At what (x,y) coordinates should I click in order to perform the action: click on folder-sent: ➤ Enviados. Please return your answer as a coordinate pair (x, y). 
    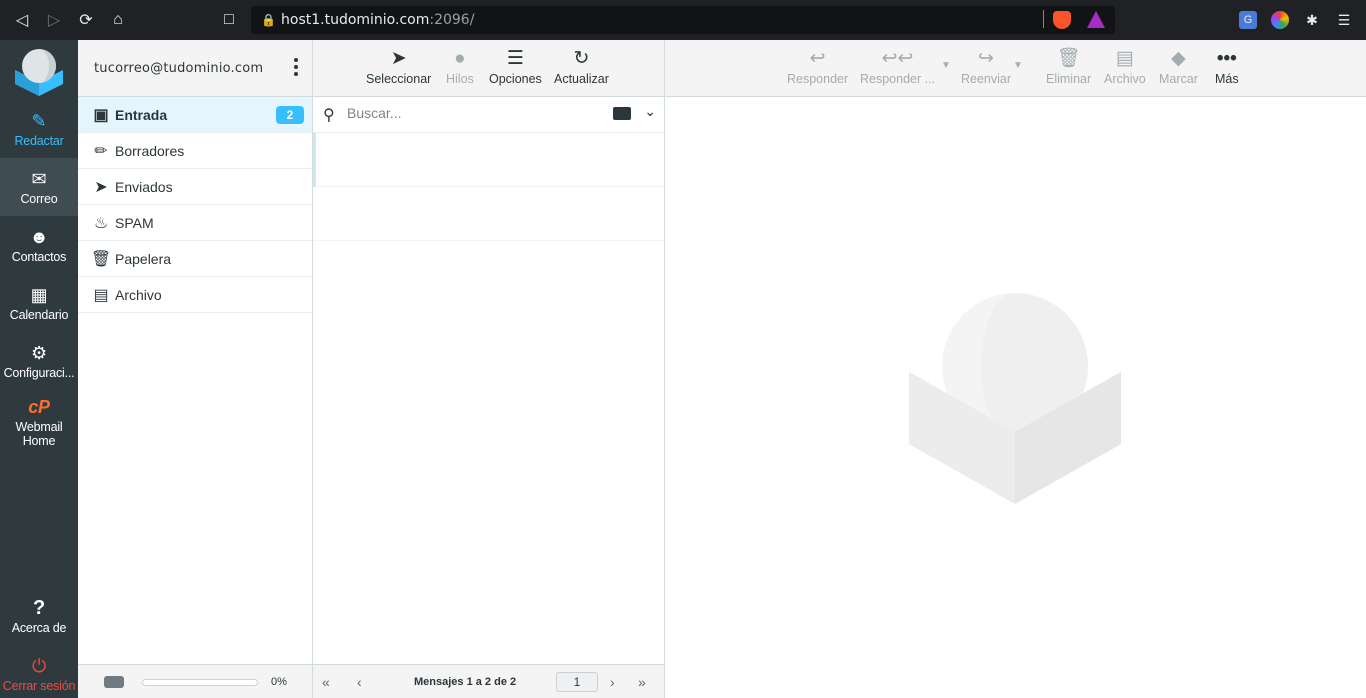
    Looking at the image, I should click on (195, 187).